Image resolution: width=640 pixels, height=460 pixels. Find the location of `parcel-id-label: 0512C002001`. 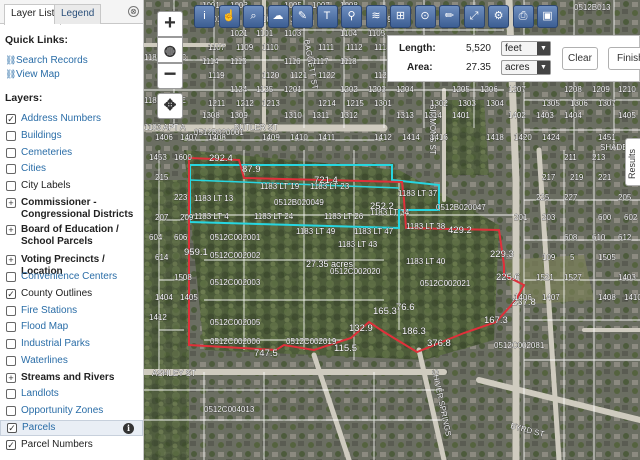

parcel-id-label: 0512C002001 is located at coordinates (235, 237).